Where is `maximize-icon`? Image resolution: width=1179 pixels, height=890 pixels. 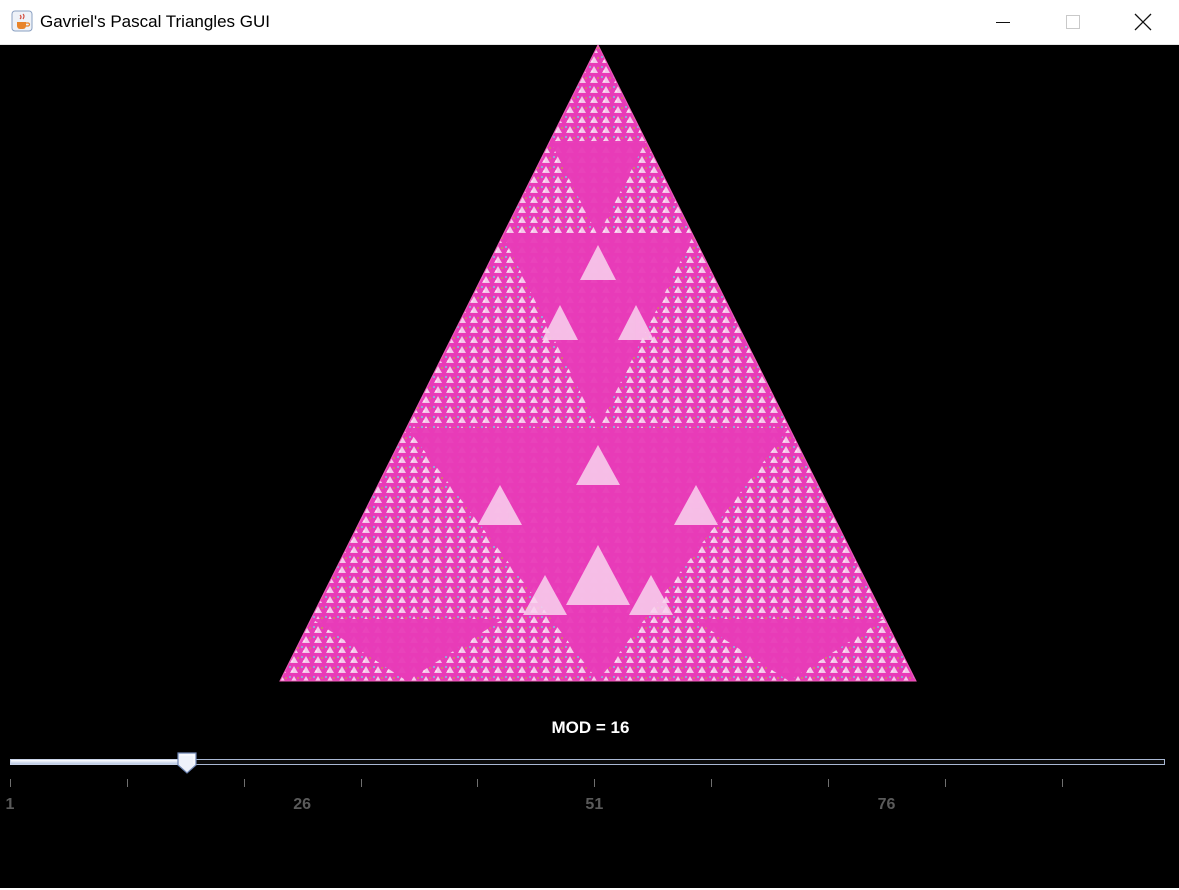
maximize-icon is located at coordinates (1073, 22).